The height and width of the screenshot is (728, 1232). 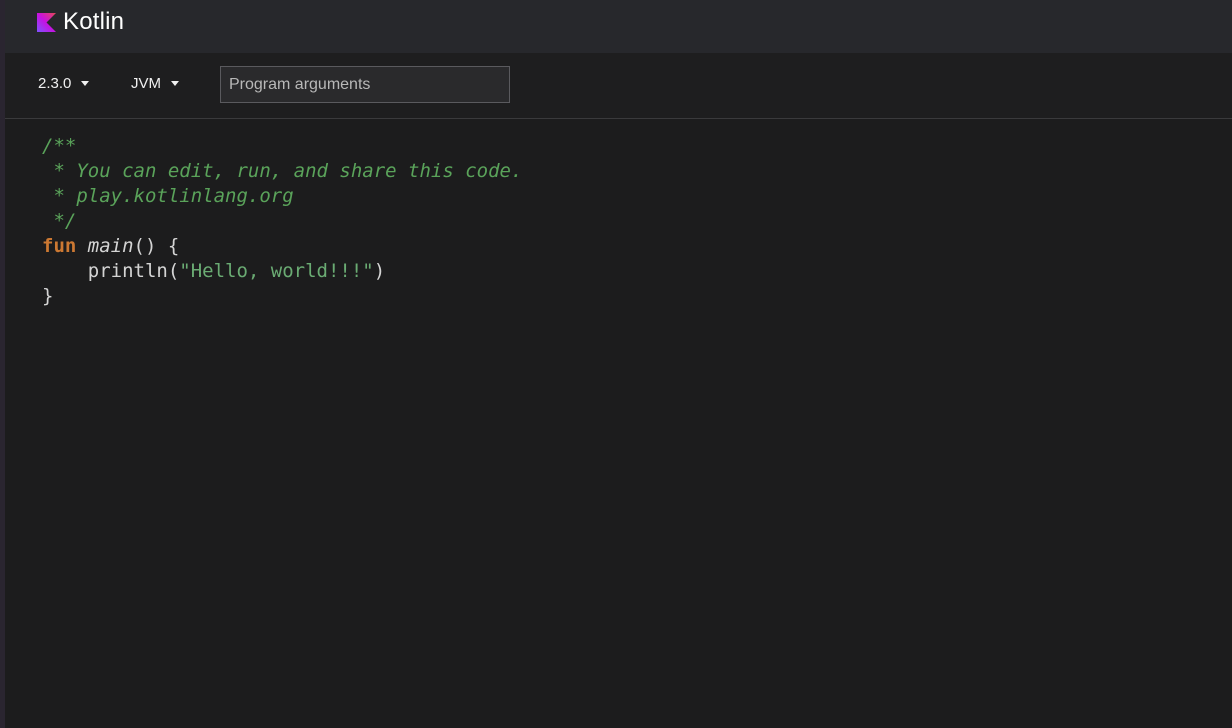 I want to click on platform-dropdown: JVM, so click(x=155, y=83).